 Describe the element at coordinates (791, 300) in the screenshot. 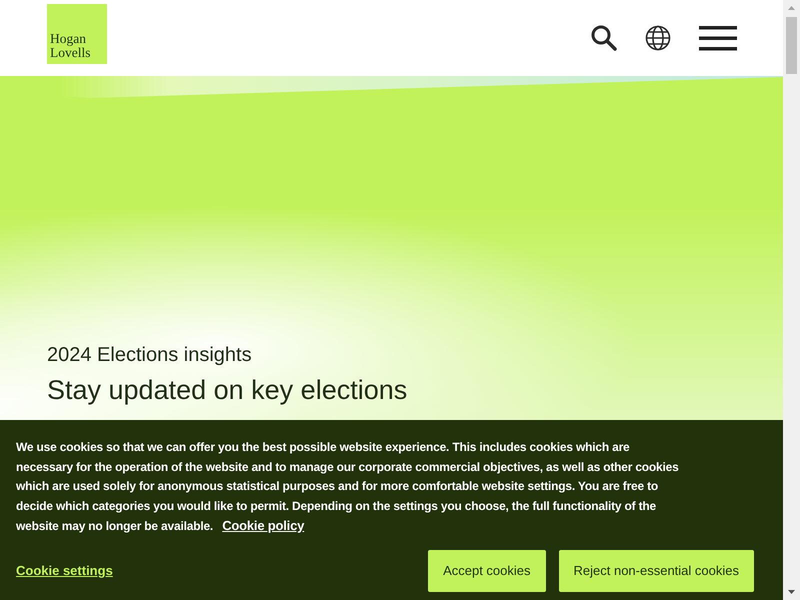

I see `scrollbar` at that location.